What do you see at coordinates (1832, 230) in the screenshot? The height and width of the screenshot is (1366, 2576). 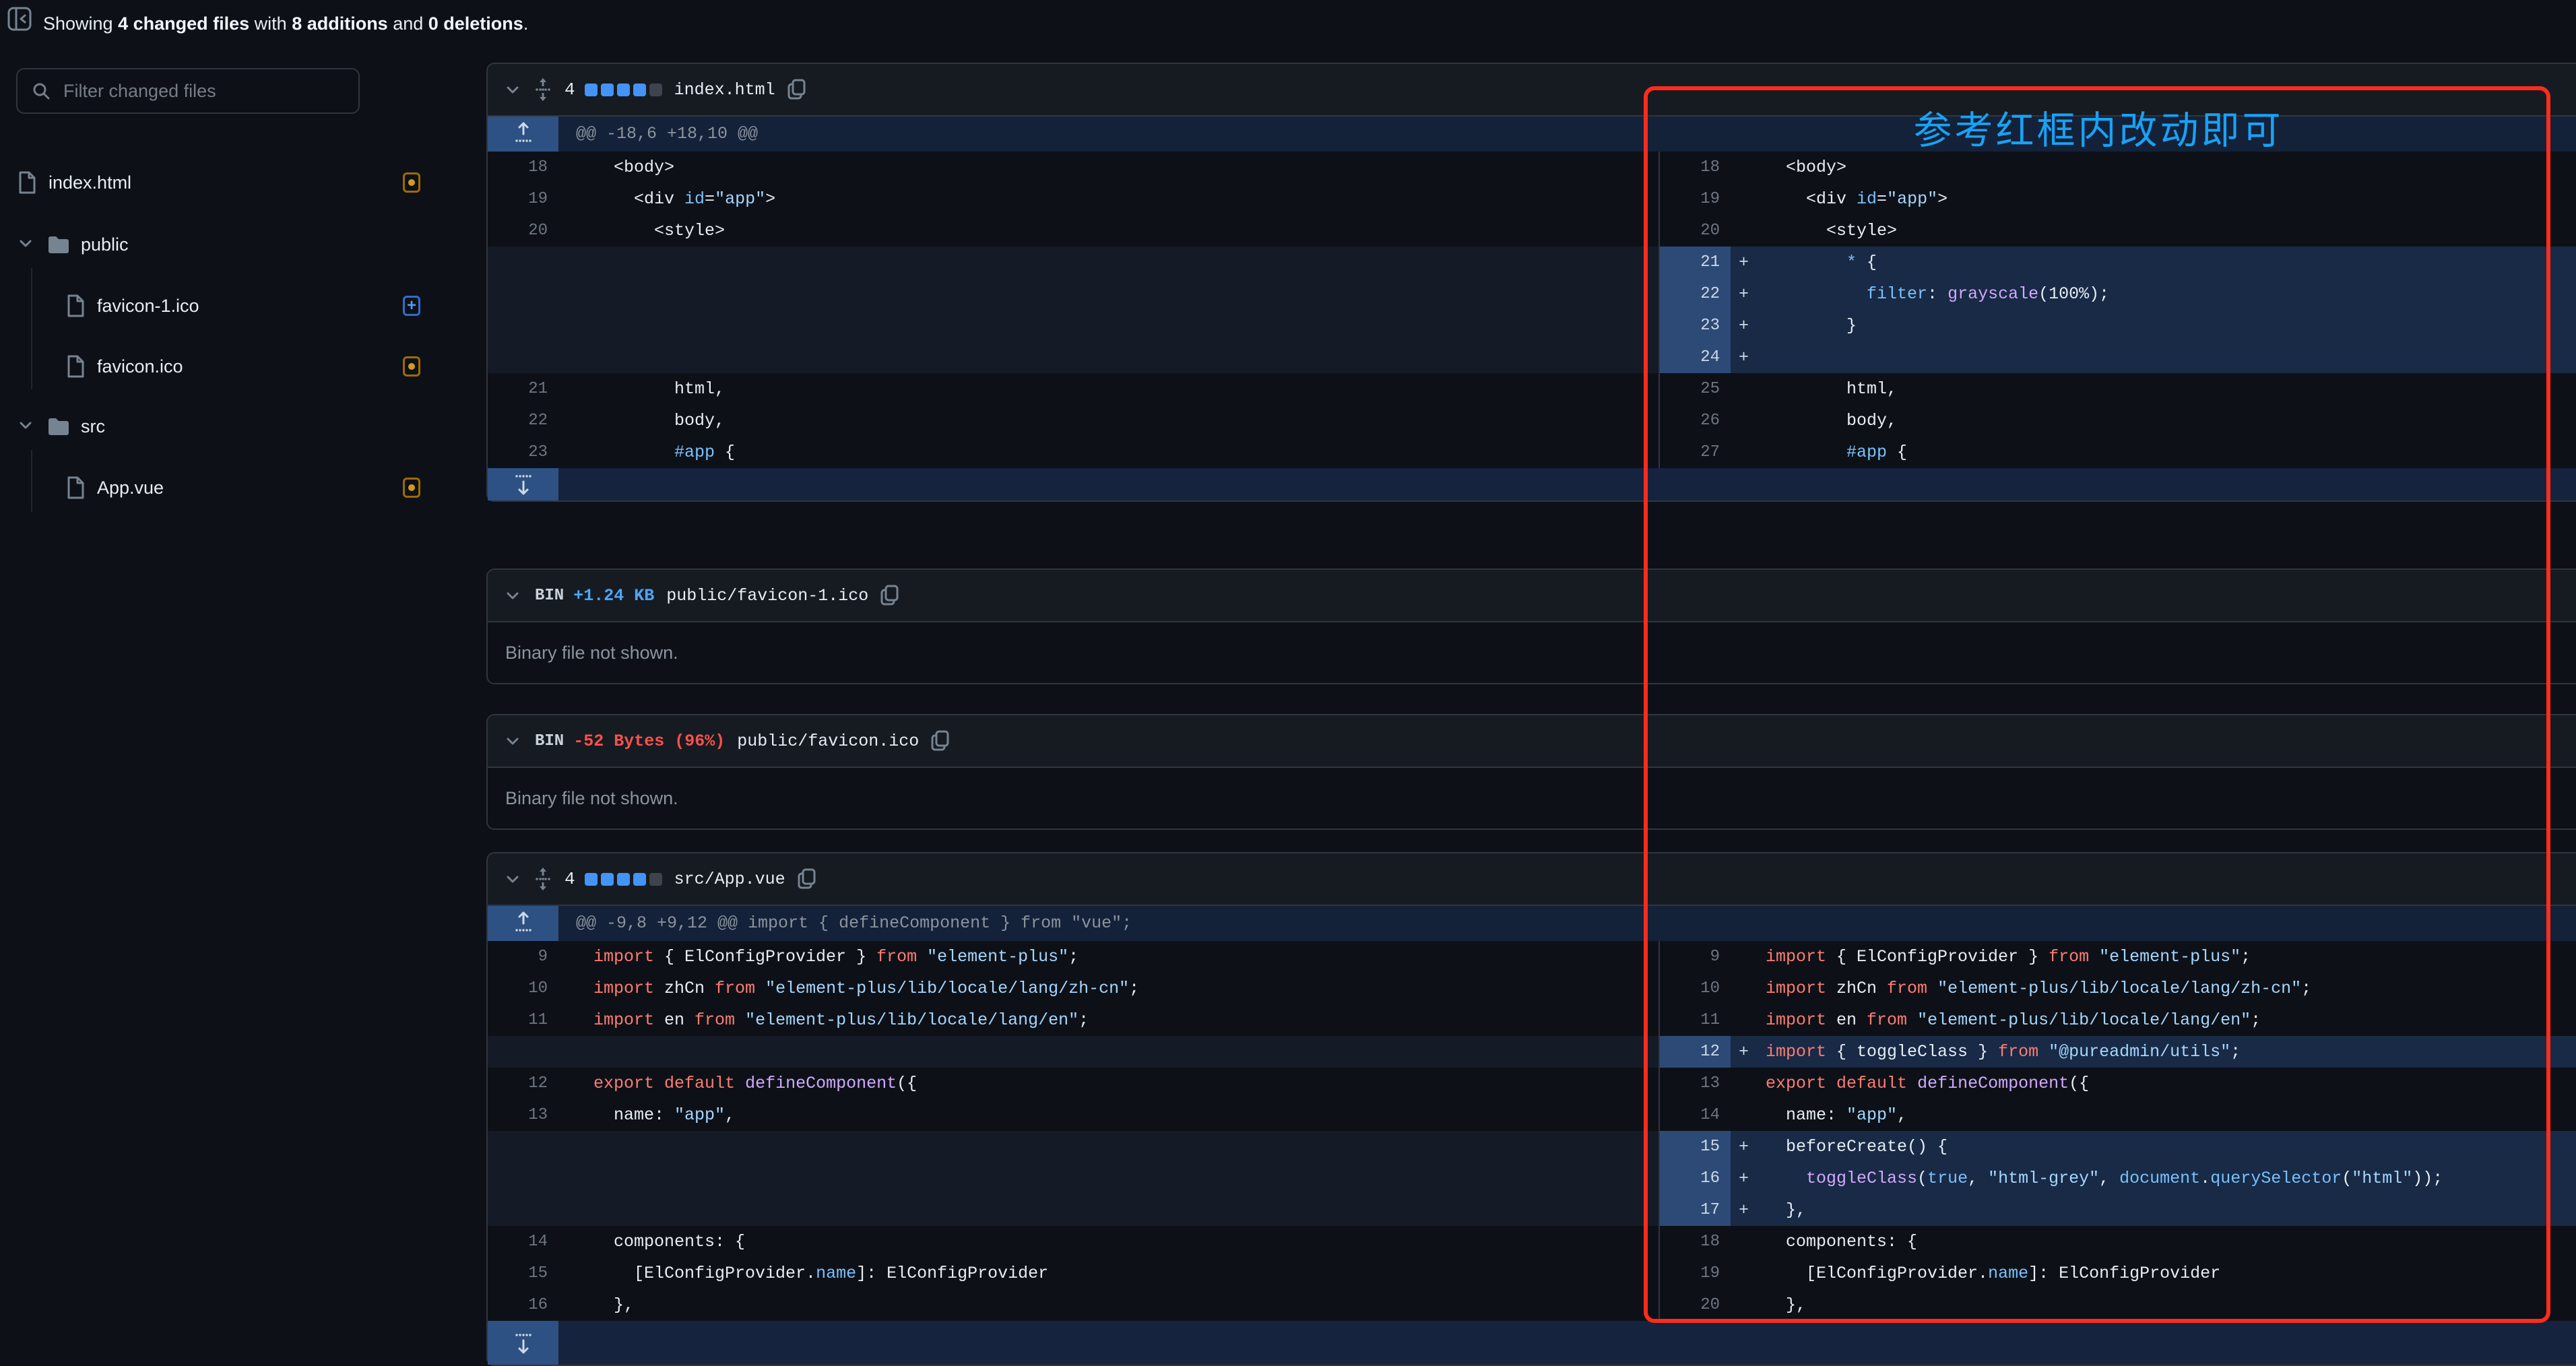 I see `code-line: <style>` at bounding box center [1832, 230].